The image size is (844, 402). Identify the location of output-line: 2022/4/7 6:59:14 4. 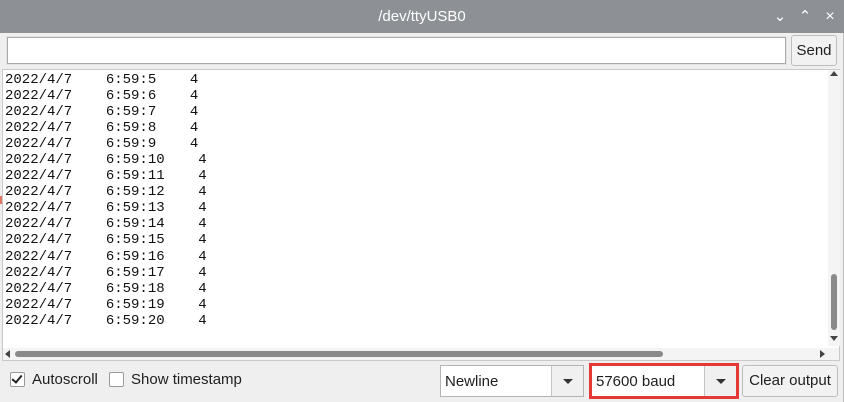
(106, 224).